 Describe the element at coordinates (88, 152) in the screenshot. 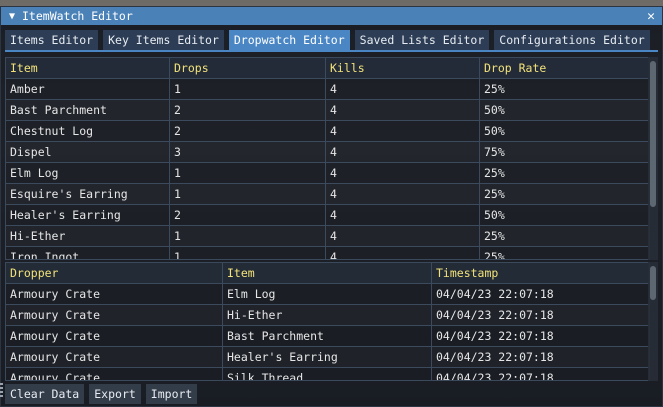

I see `item-cell: Dispel` at that location.